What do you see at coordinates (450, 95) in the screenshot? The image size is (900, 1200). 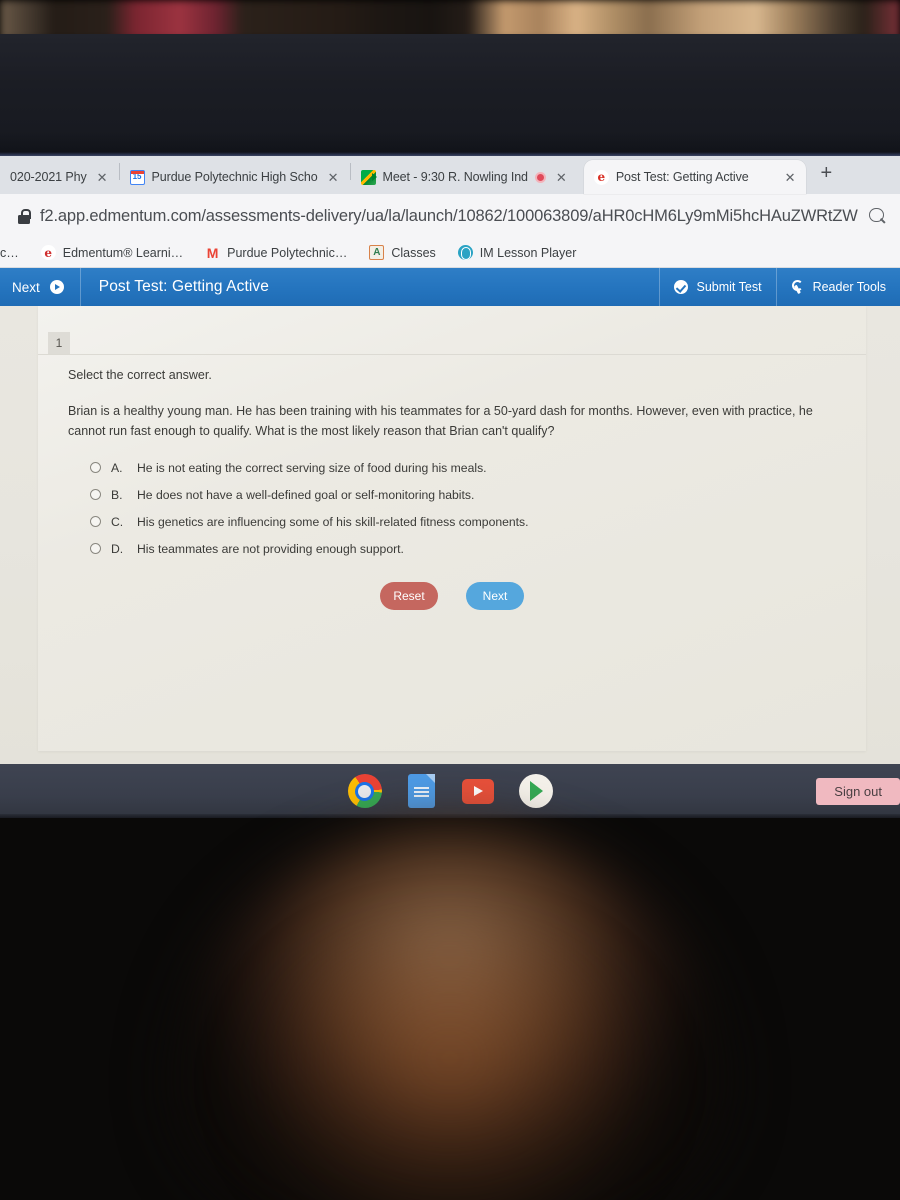 I see `laptop-bezel-top` at bounding box center [450, 95].